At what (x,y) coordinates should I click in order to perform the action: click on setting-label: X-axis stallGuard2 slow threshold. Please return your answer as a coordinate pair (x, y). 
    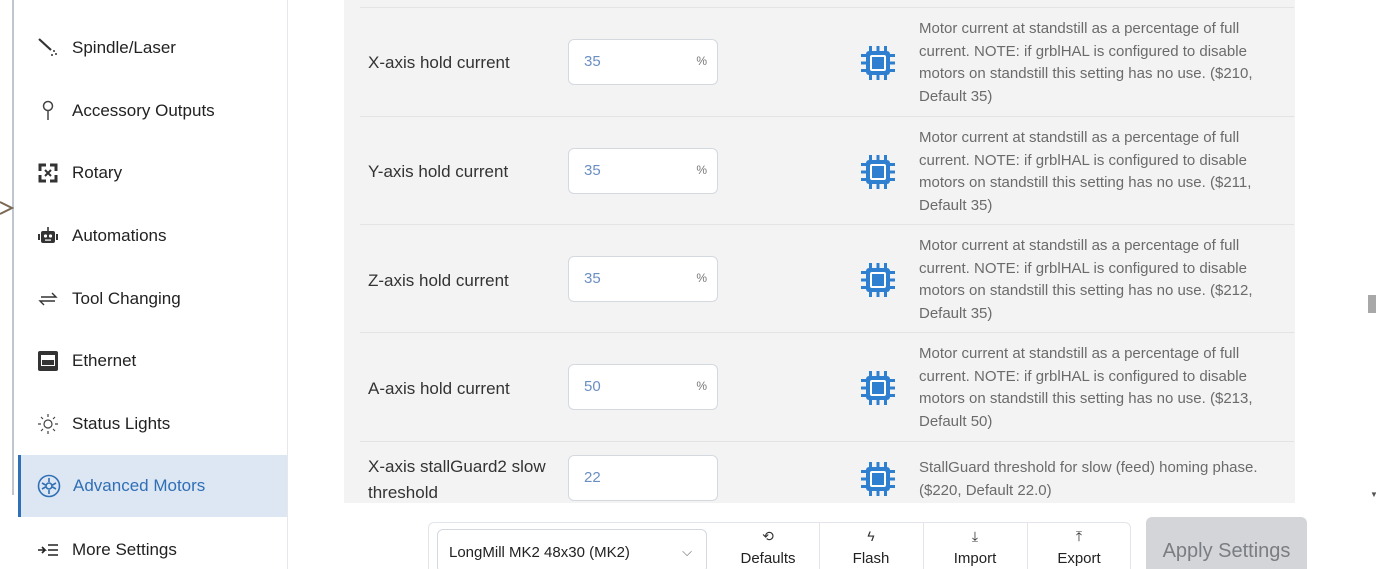
    Looking at the image, I should click on (457, 479).